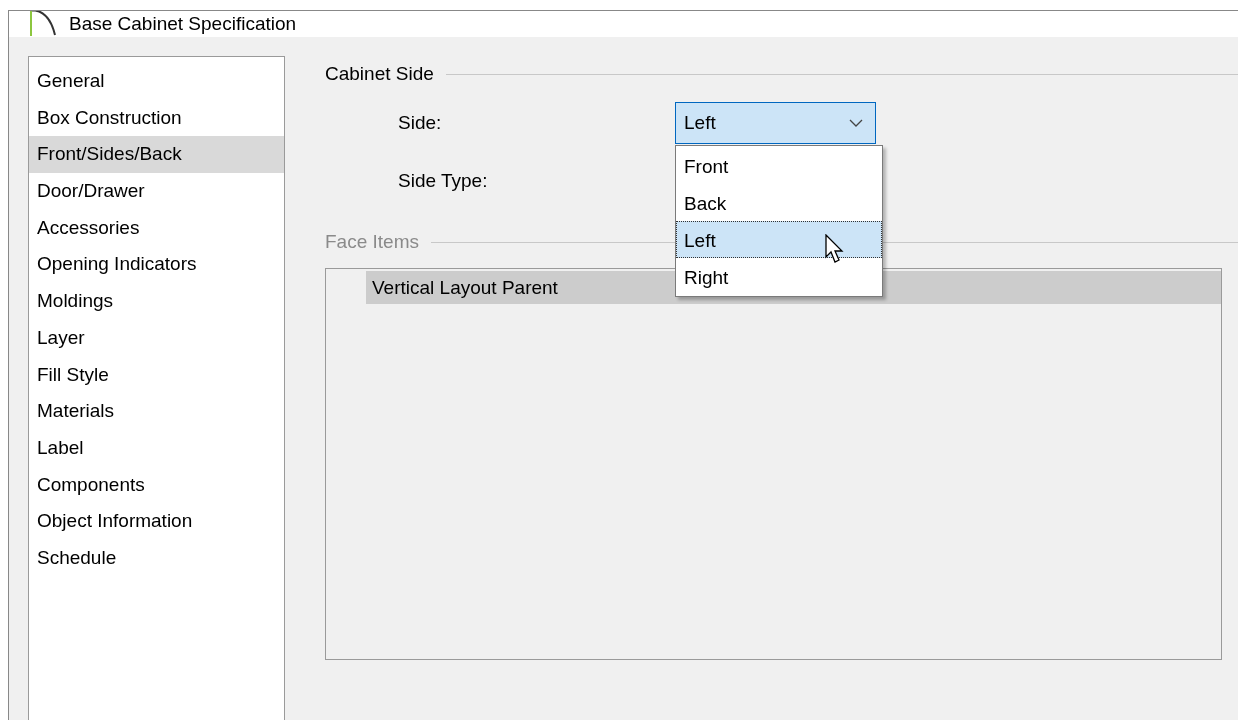  I want to click on side-type-label: Side Type:, so click(443, 181).